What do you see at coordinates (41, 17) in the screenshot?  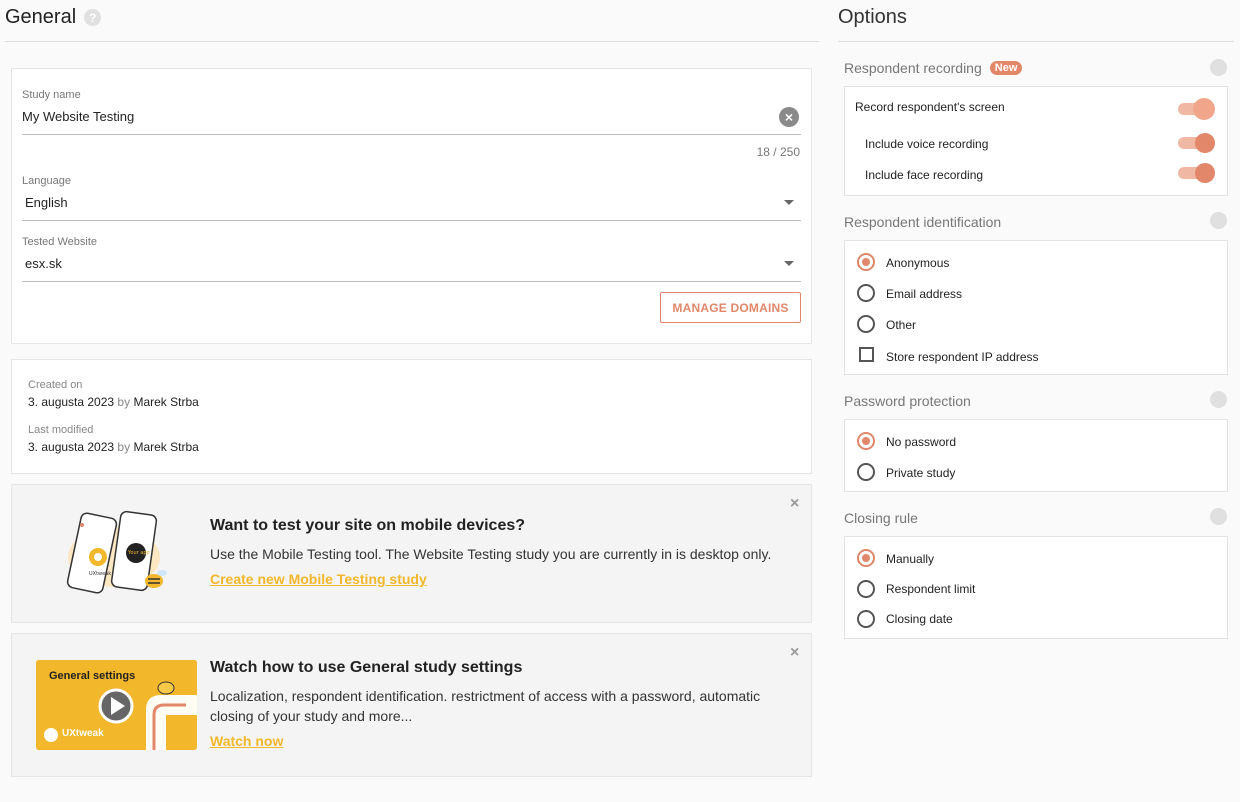 I see `general-title: General` at bounding box center [41, 17].